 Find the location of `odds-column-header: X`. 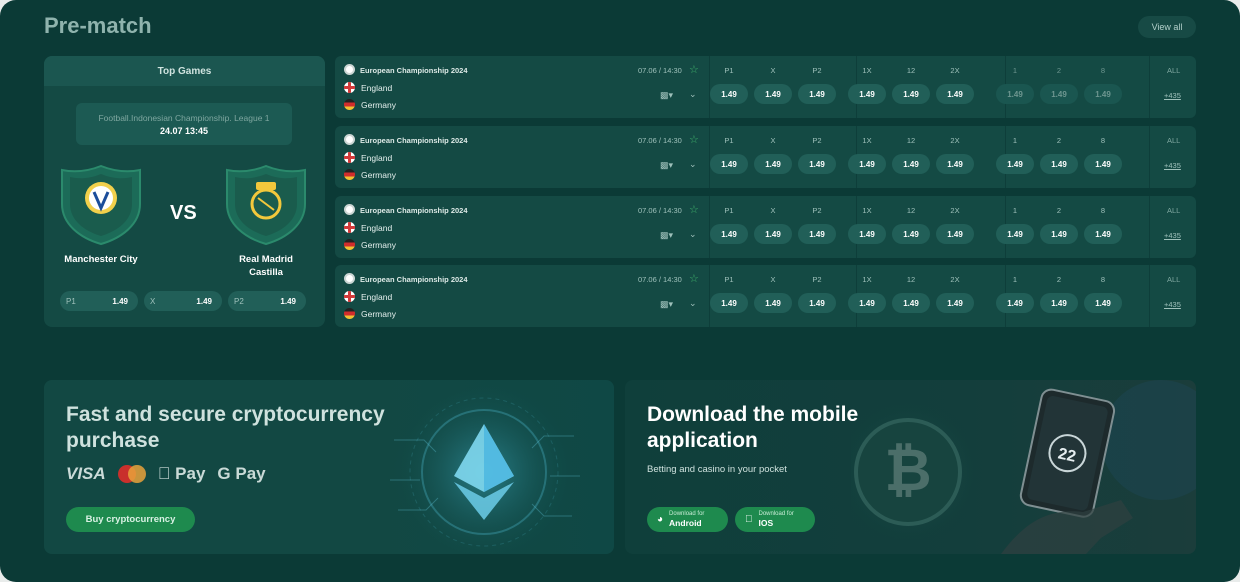

odds-column-header: X is located at coordinates (773, 279).